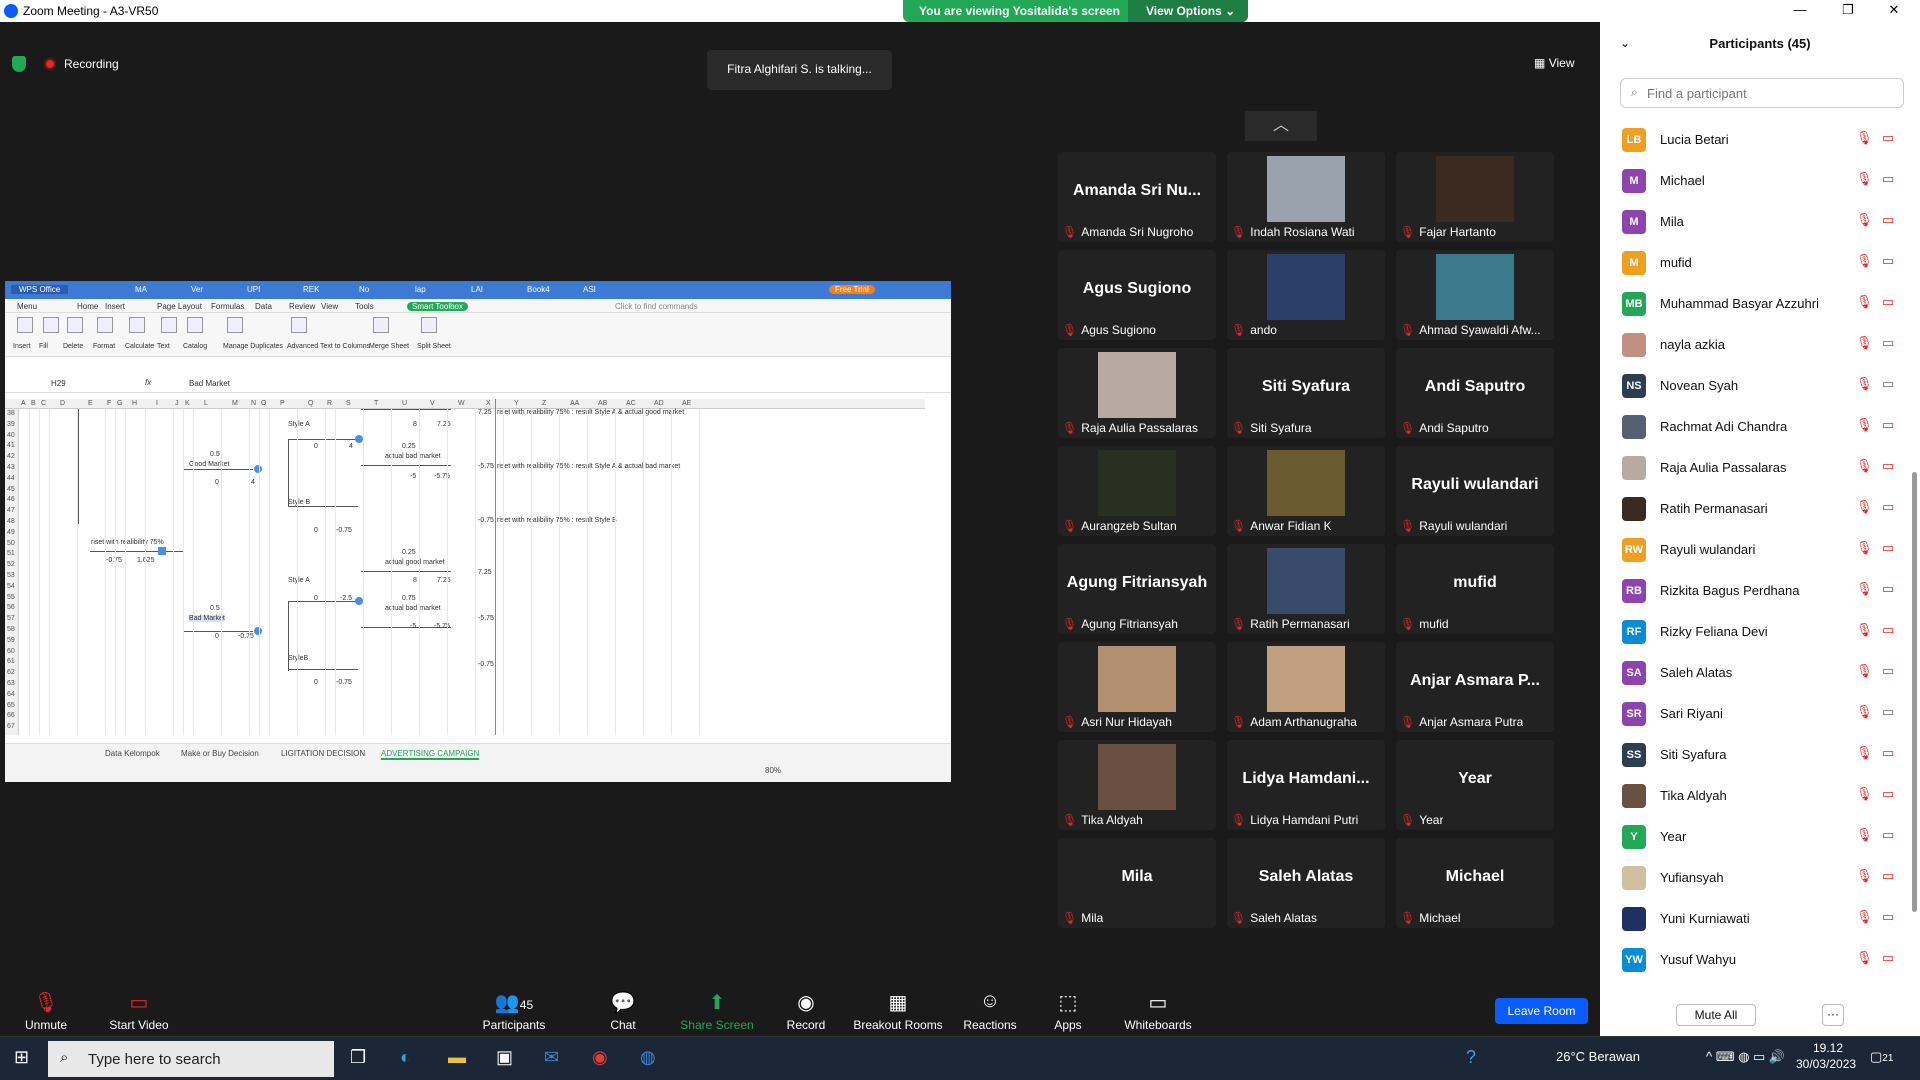 Image resolution: width=1920 pixels, height=1080 pixels. I want to click on participants-button: 👥45 Participants, so click(514, 1011).